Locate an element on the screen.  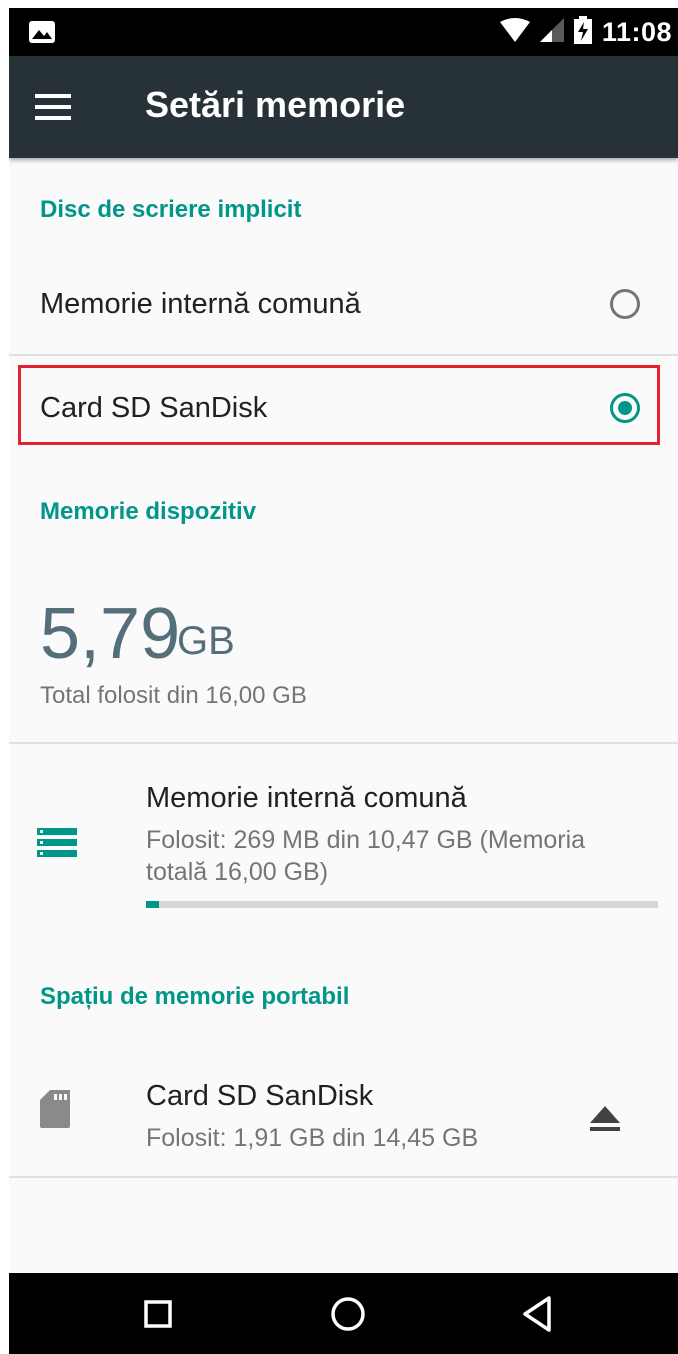
eject-icon is located at coordinates (605, 1121).